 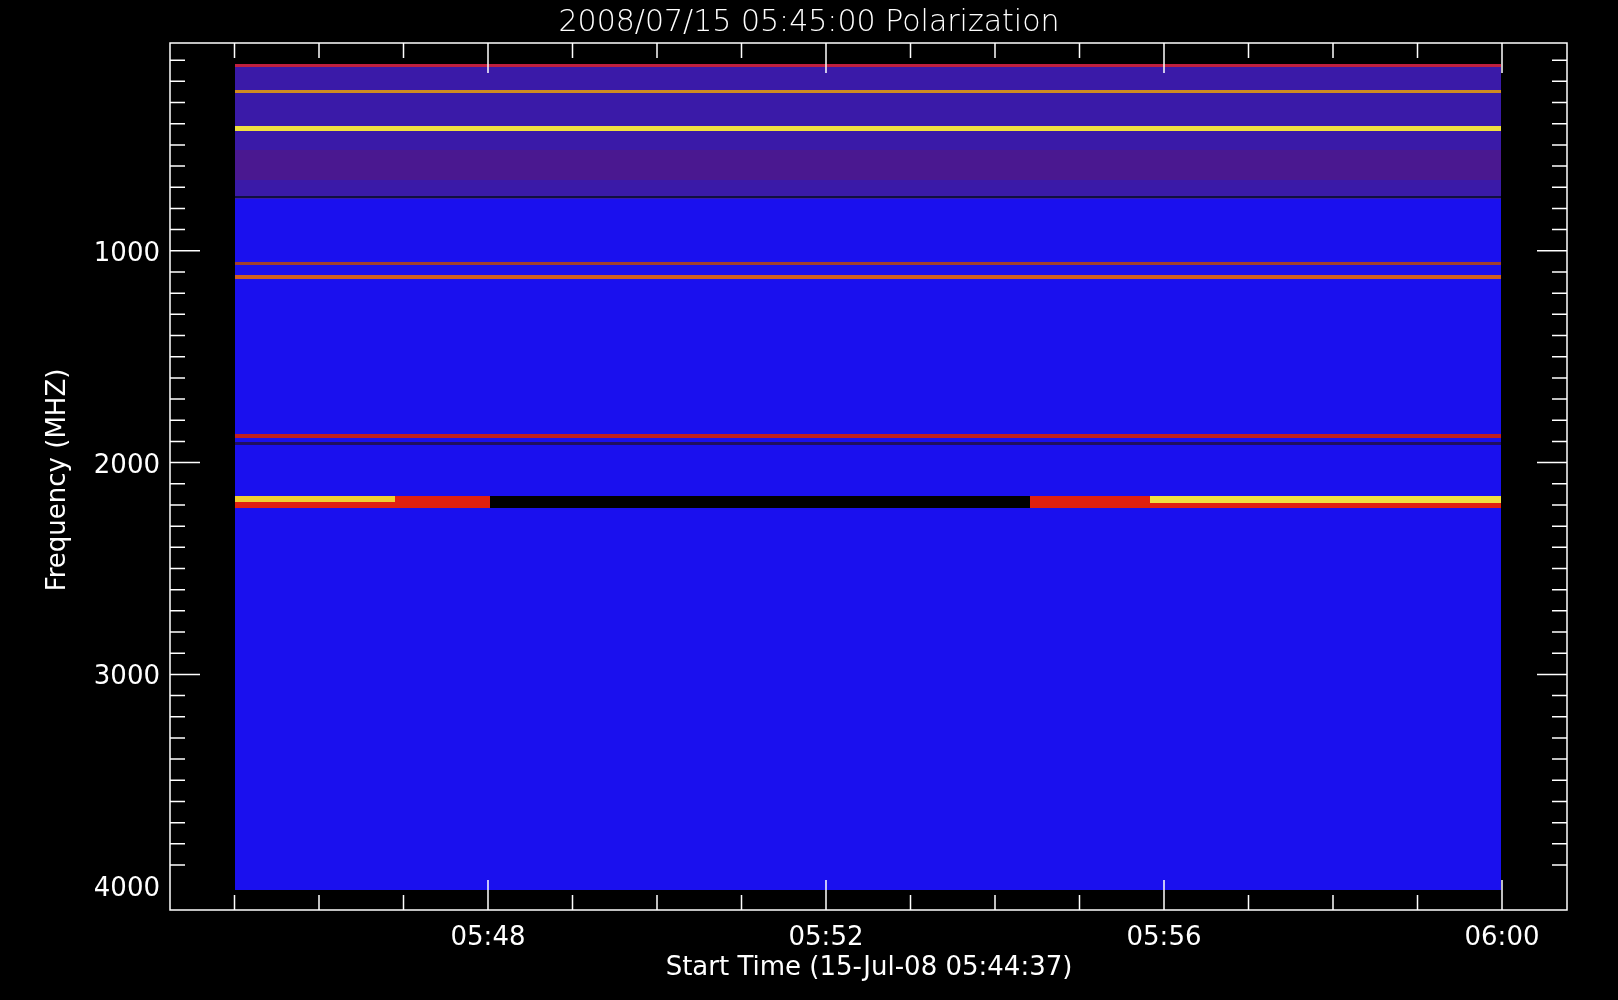 I want to click on x-tick-label: 05:48, so click(x=488, y=936).